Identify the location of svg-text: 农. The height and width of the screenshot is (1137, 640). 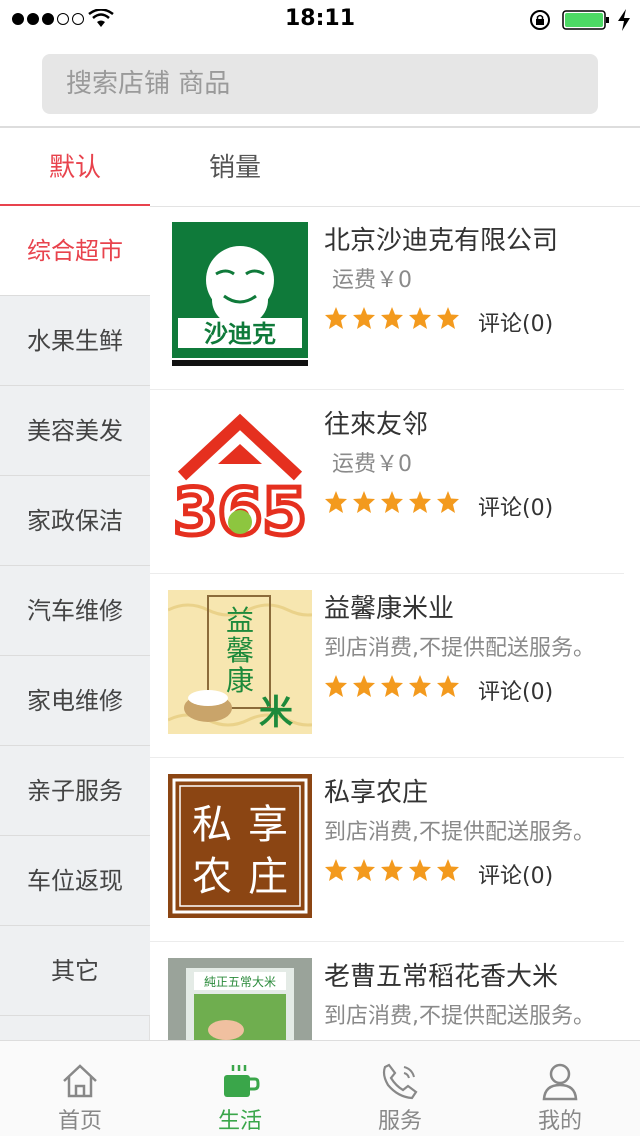
(212, 877).